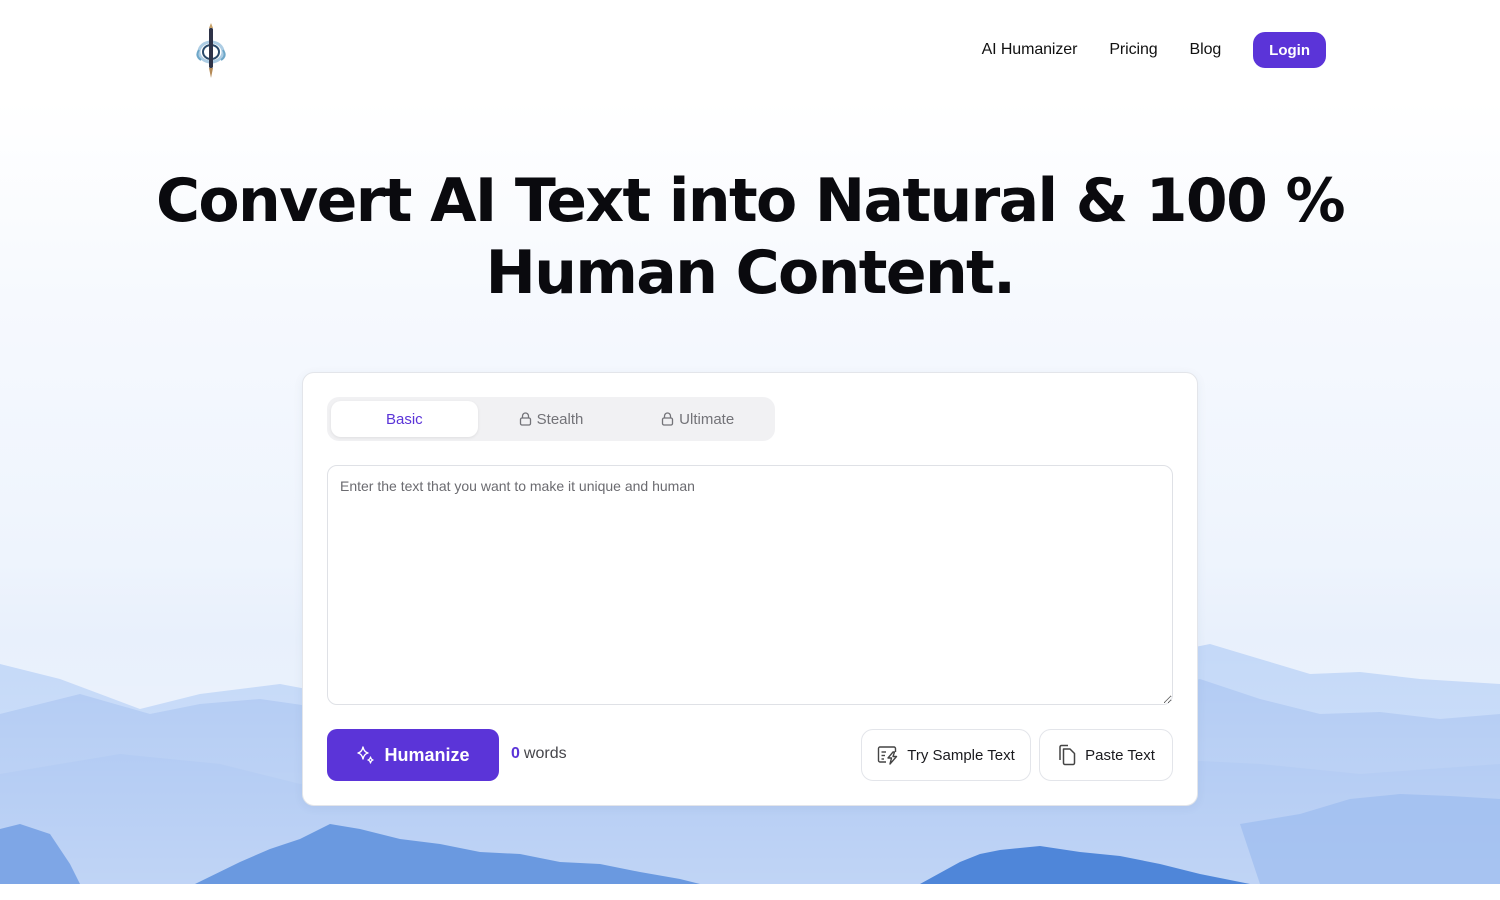 This screenshot has height=900, width=1500. What do you see at coordinates (1206, 50) in the screenshot?
I see `nav-link-blog: Blog` at bounding box center [1206, 50].